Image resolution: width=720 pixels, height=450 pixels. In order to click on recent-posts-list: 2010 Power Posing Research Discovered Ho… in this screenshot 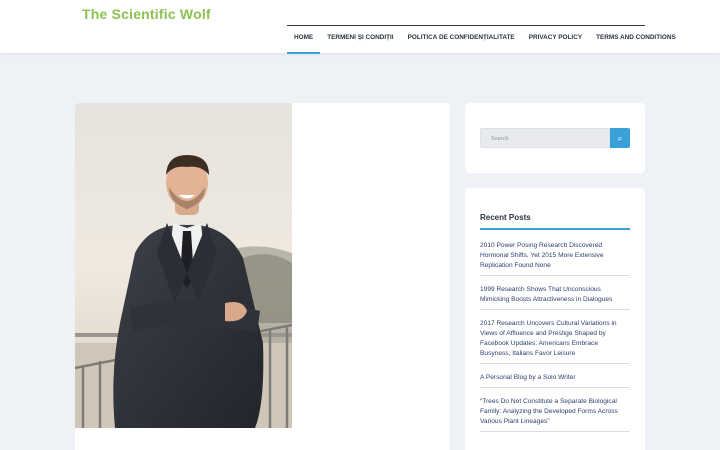, I will do `click(555, 341)`.